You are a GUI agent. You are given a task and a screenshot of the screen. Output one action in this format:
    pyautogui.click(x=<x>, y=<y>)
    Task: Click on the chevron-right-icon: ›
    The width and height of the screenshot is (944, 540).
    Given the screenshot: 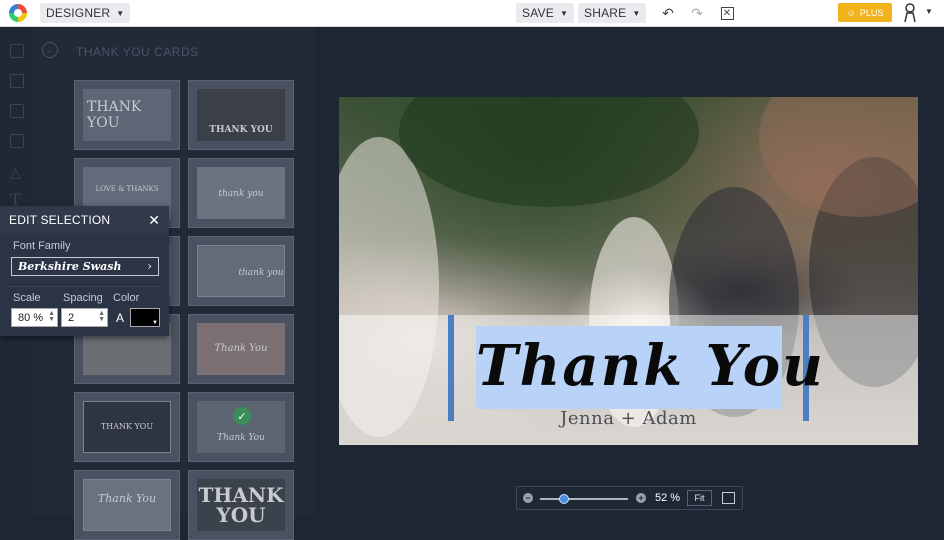 What is the action you would take?
    pyautogui.click(x=149, y=266)
    